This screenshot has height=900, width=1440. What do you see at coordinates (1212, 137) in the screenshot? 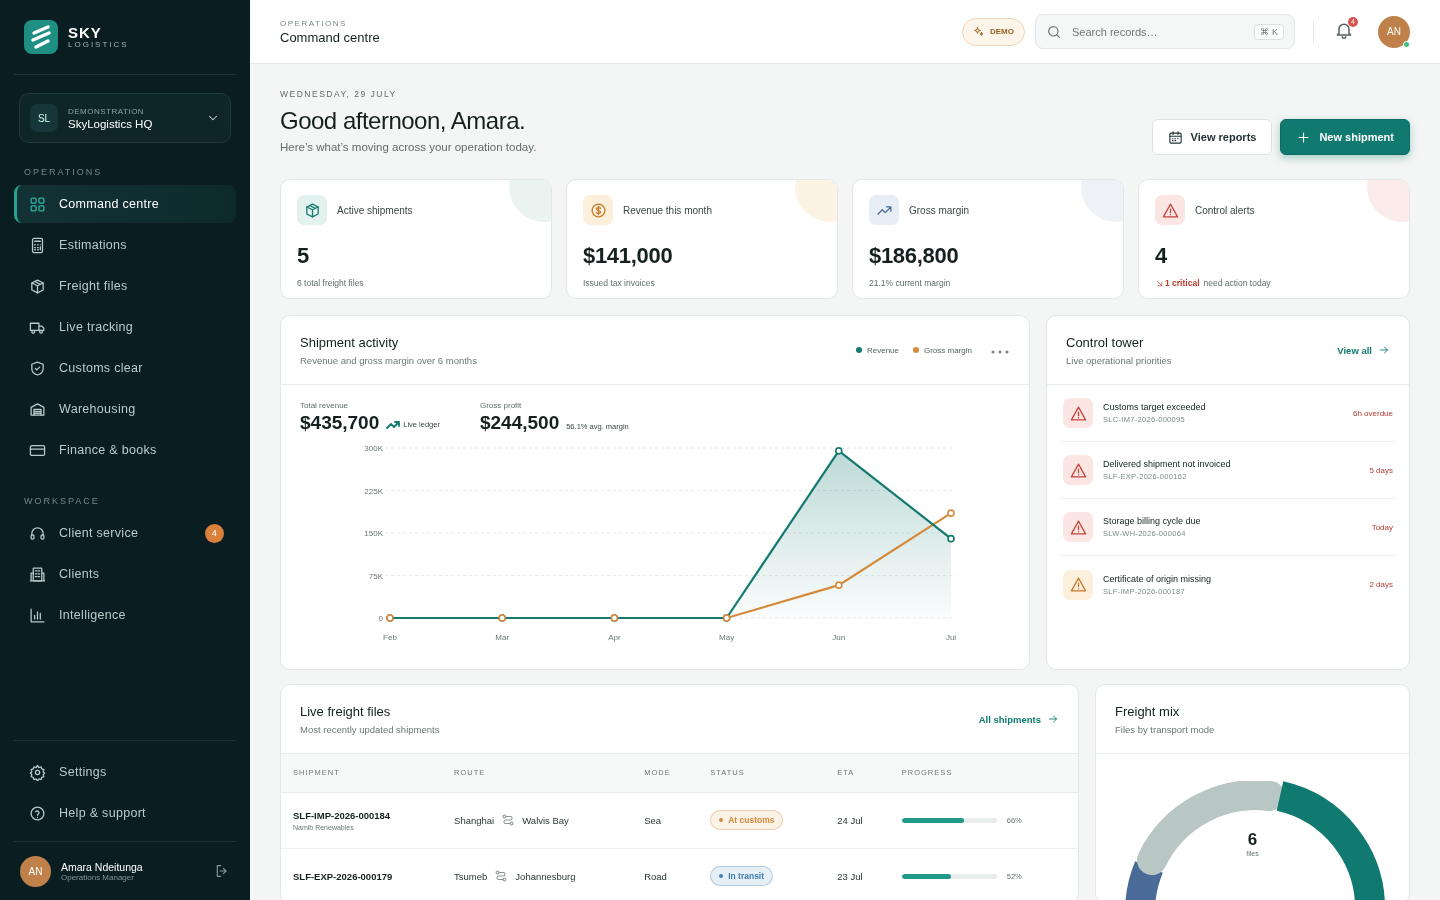
I see `view-reports-button: View reports` at bounding box center [1212, 137].